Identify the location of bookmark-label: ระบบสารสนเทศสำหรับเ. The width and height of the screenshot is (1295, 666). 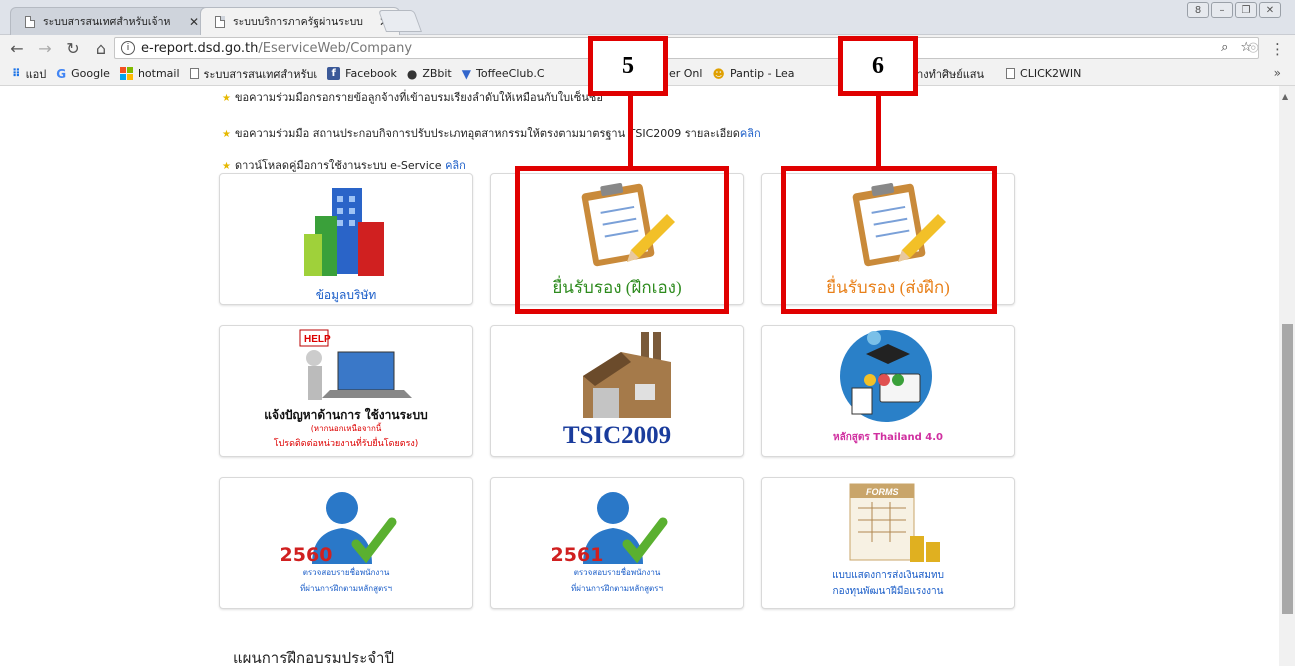
(260, 74).